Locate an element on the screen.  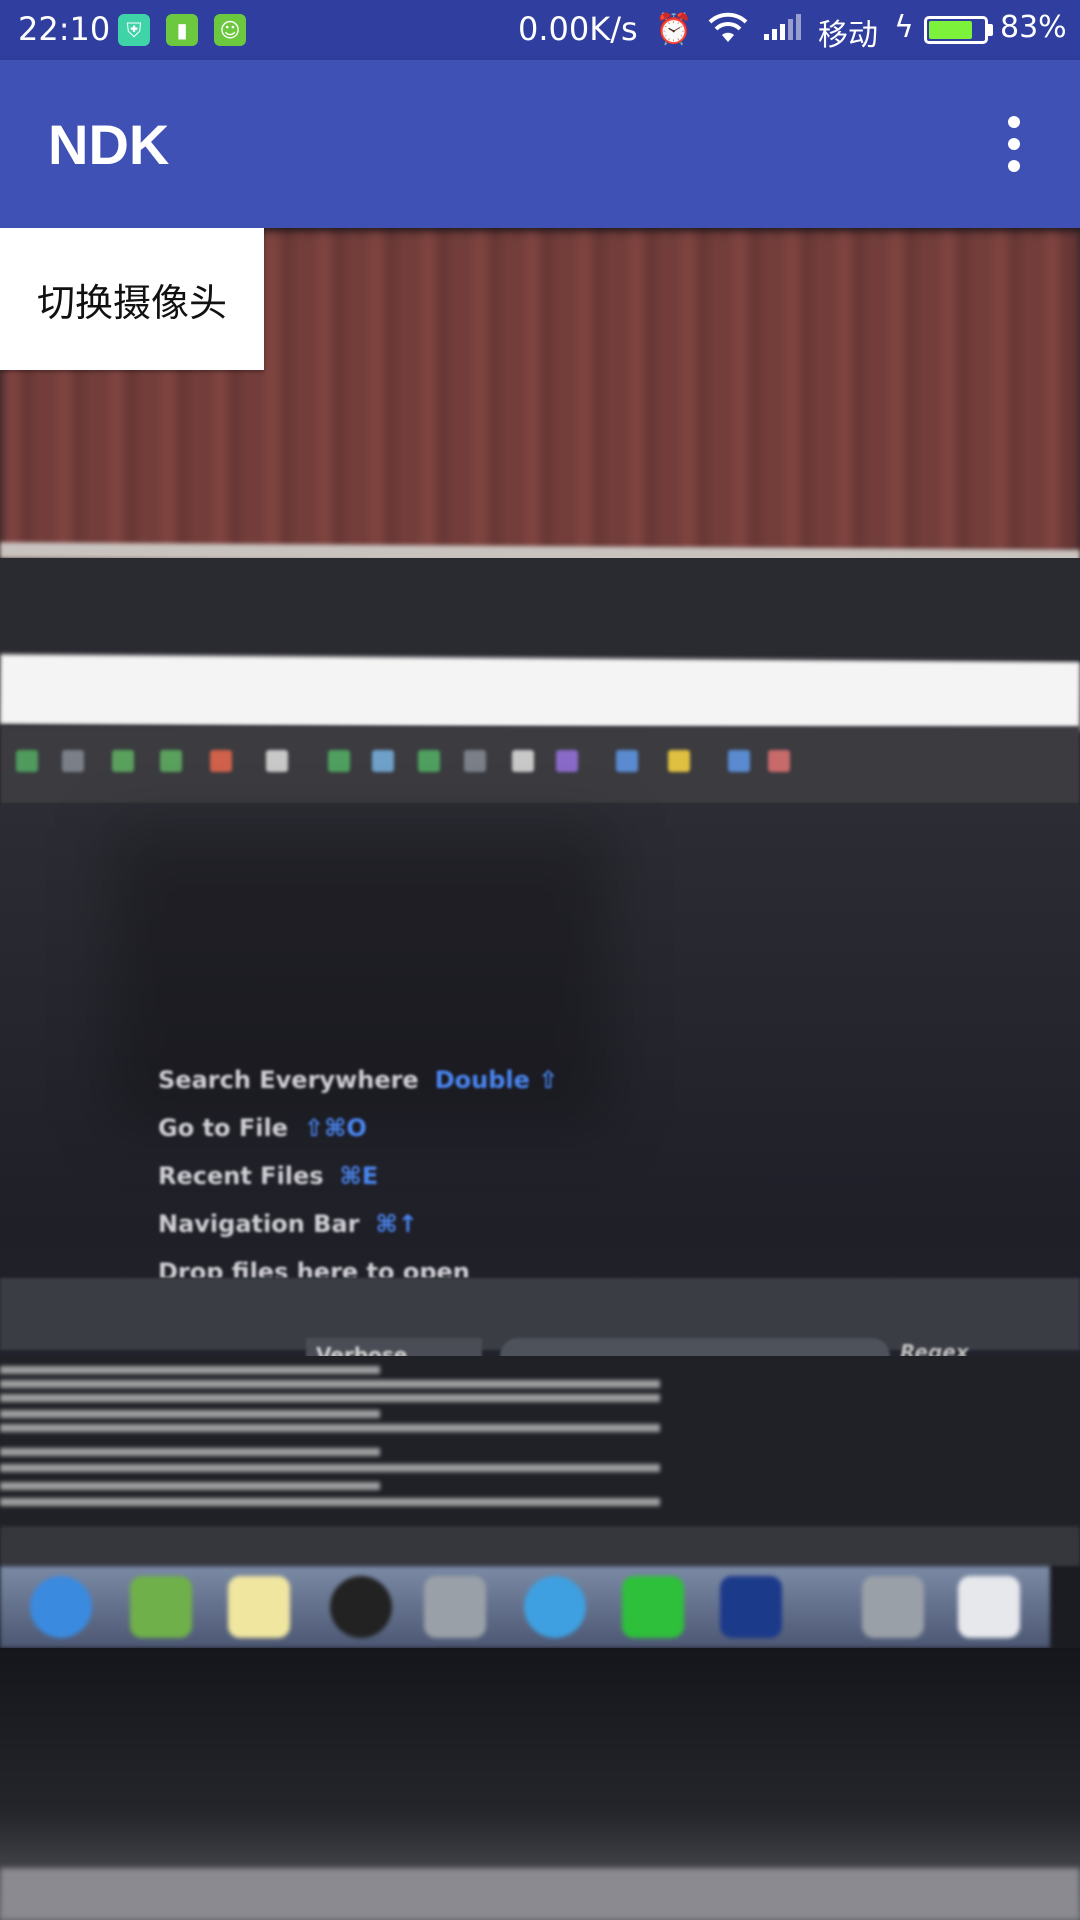
notes-icon is located at coordinates (259, 1607).